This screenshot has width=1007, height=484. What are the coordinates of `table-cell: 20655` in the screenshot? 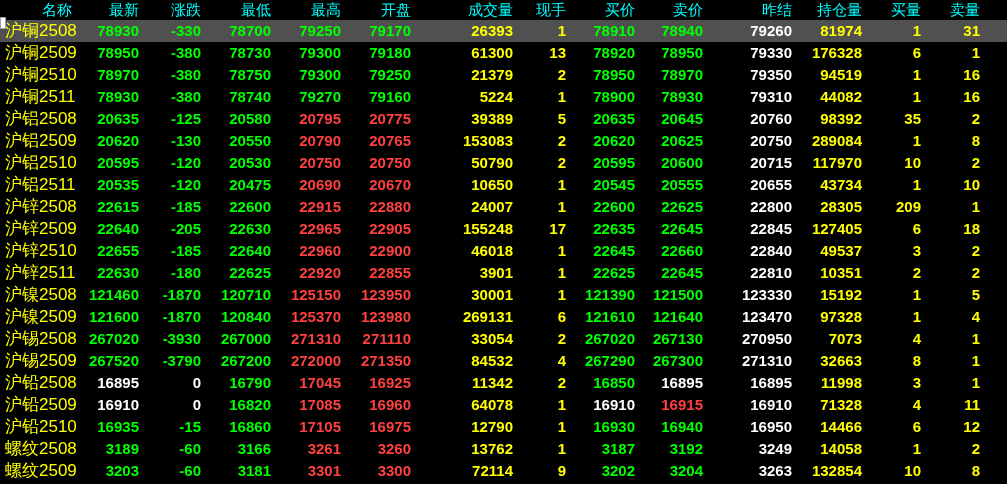 It's located at (771, 185).